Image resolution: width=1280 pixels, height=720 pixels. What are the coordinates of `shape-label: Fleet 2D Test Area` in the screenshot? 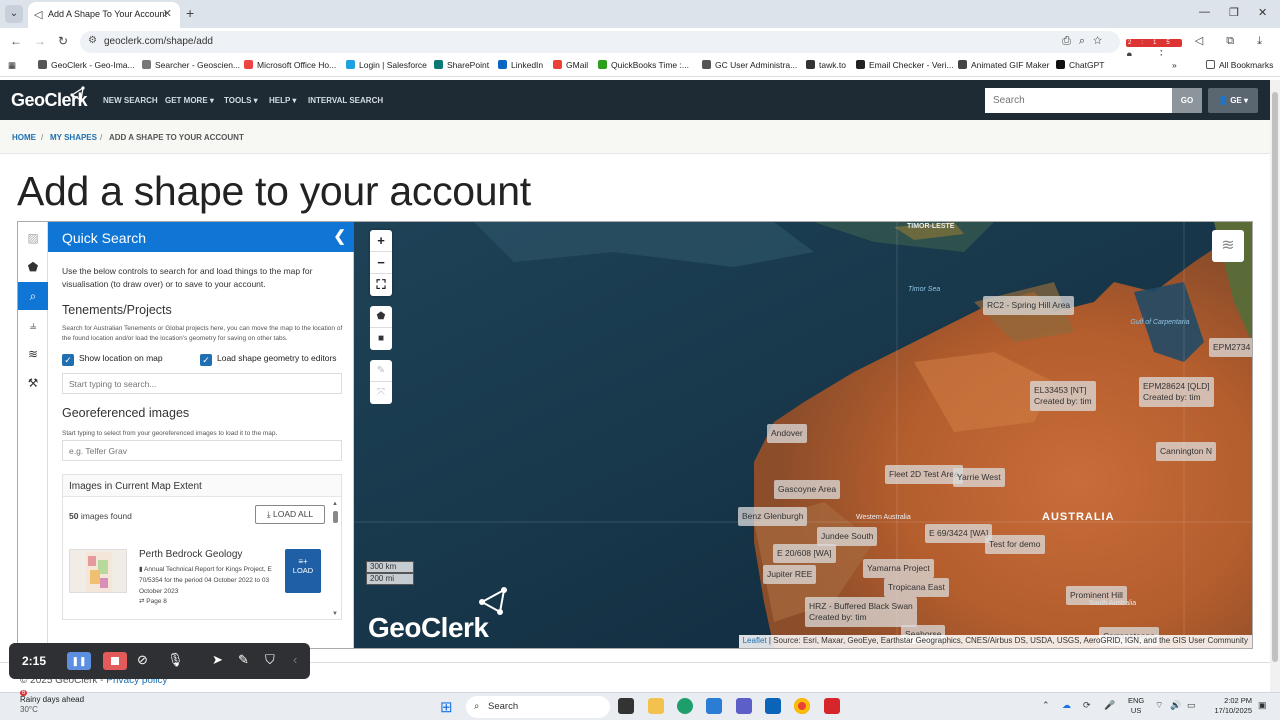 It's located at (924, 474).